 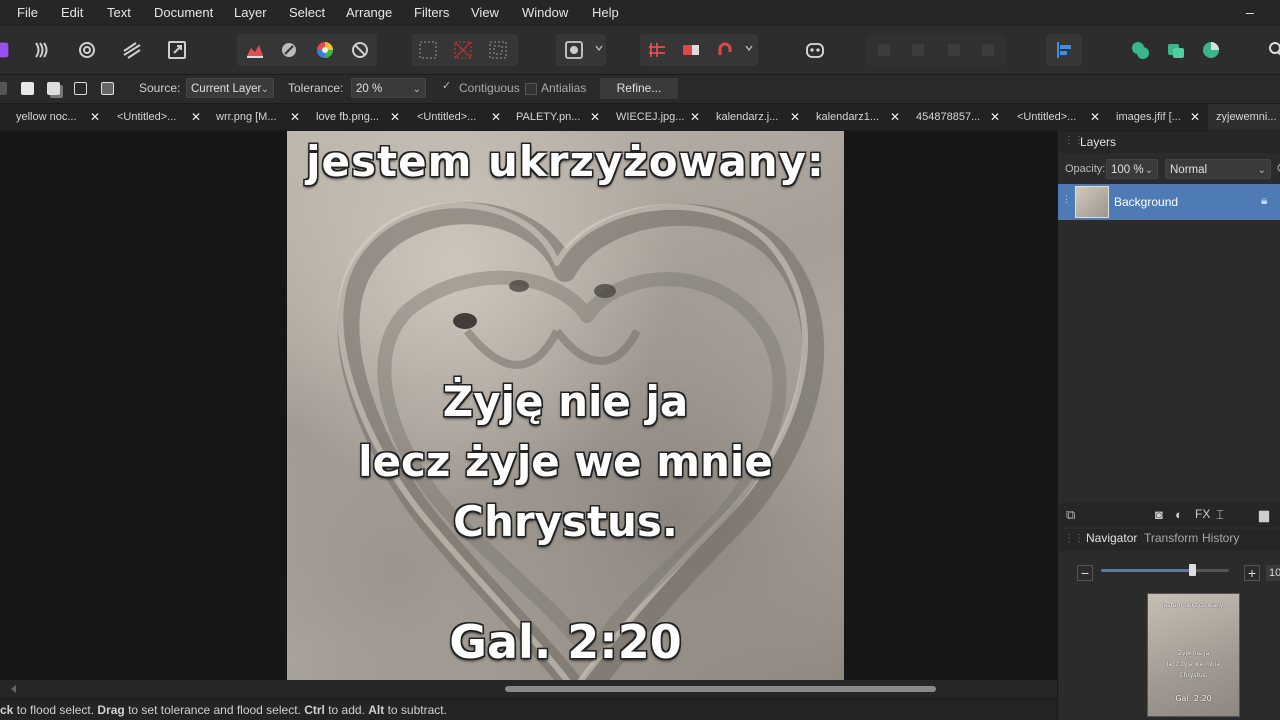 What do you see at coordinates (230, 88) in the screenshot?
I see `source-select: Current Layer ⌄` at bounding box center [230, 88].